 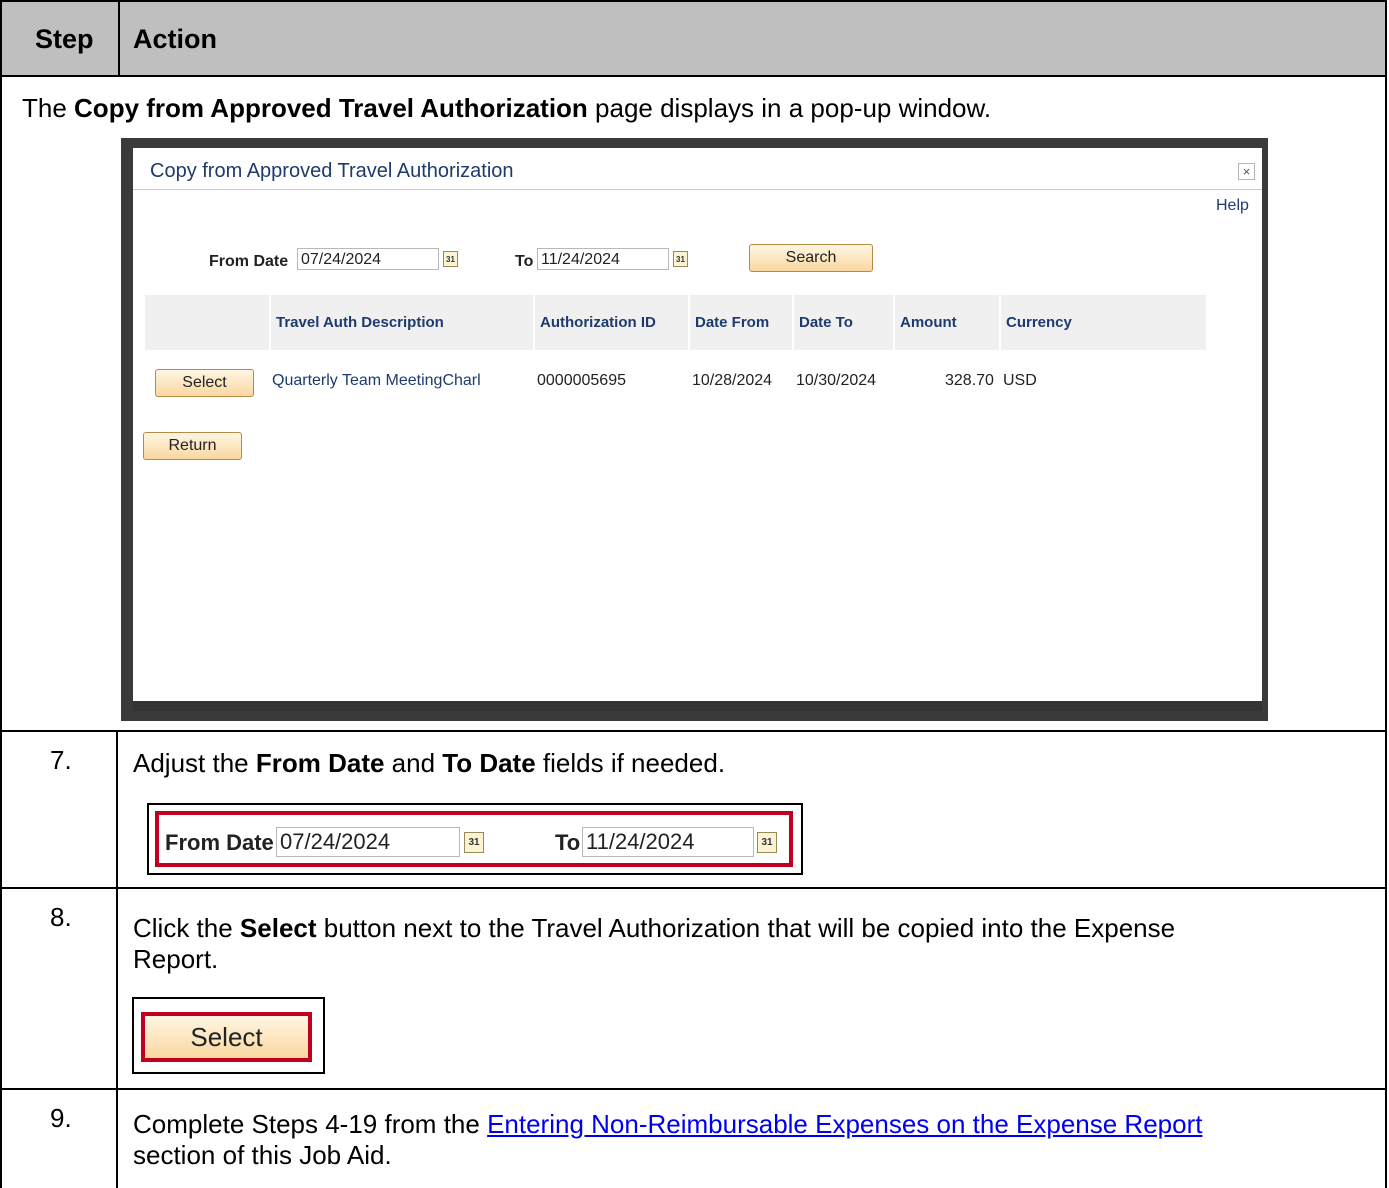 What do you see at coordinates (60, 809) in the screenshot?
I see `step-cell: 7.` at bounding box center [60, 809].